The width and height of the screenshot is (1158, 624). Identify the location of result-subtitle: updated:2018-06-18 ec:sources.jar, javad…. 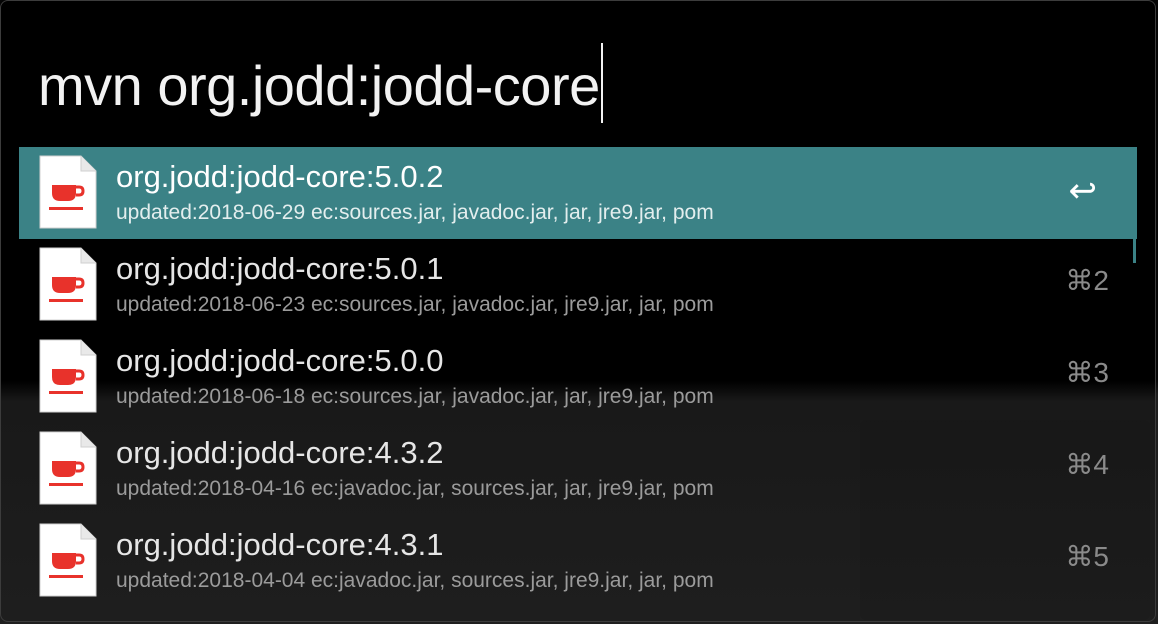
(415, 396).